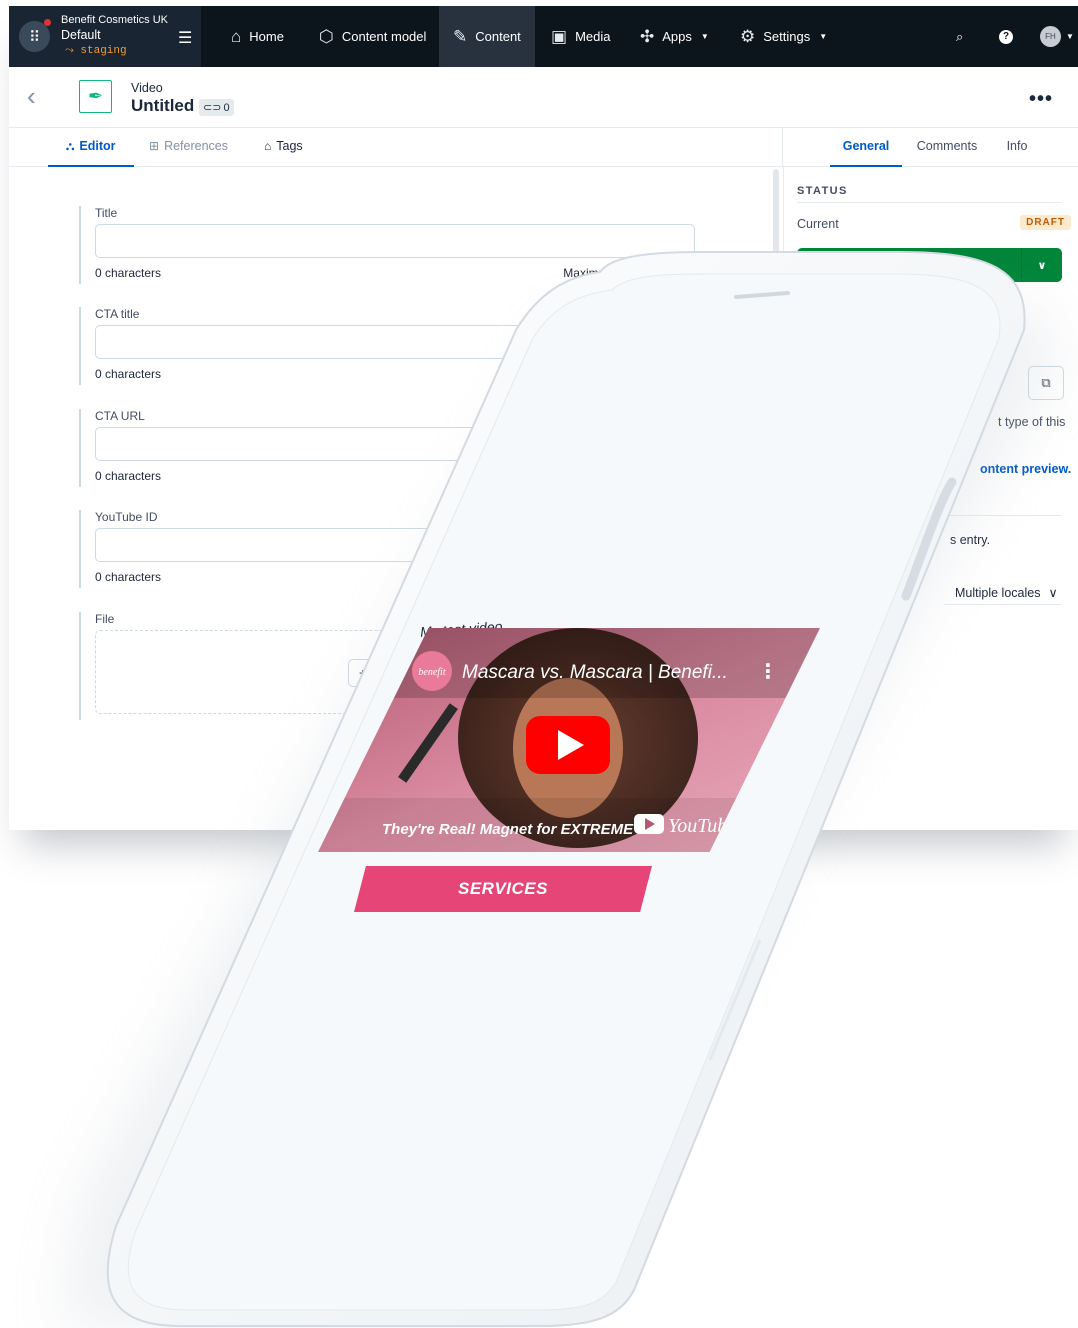 Image resolution: width=1078 pixels, height=1328 pixels. I want to click on environment-branch: ⤳ staging, so click(96, 51).